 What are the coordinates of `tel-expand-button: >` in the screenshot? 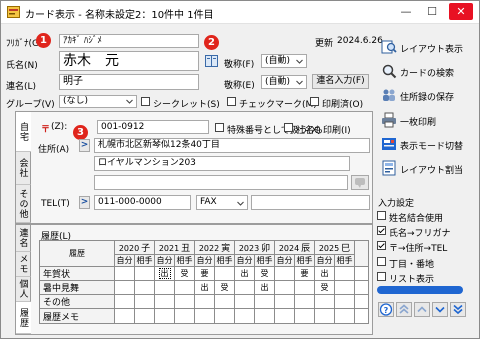 It's located at (84, 202).